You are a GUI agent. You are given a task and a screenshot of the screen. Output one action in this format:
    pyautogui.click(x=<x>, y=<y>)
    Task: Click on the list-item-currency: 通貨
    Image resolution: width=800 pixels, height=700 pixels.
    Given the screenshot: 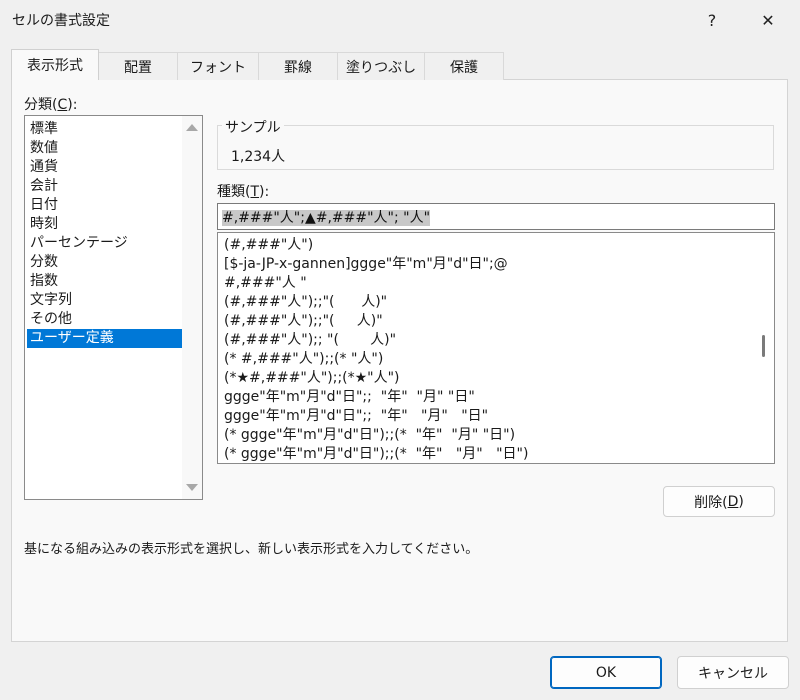 What is the action you would take?
    pyautogui.click(x=104, y=167)
    